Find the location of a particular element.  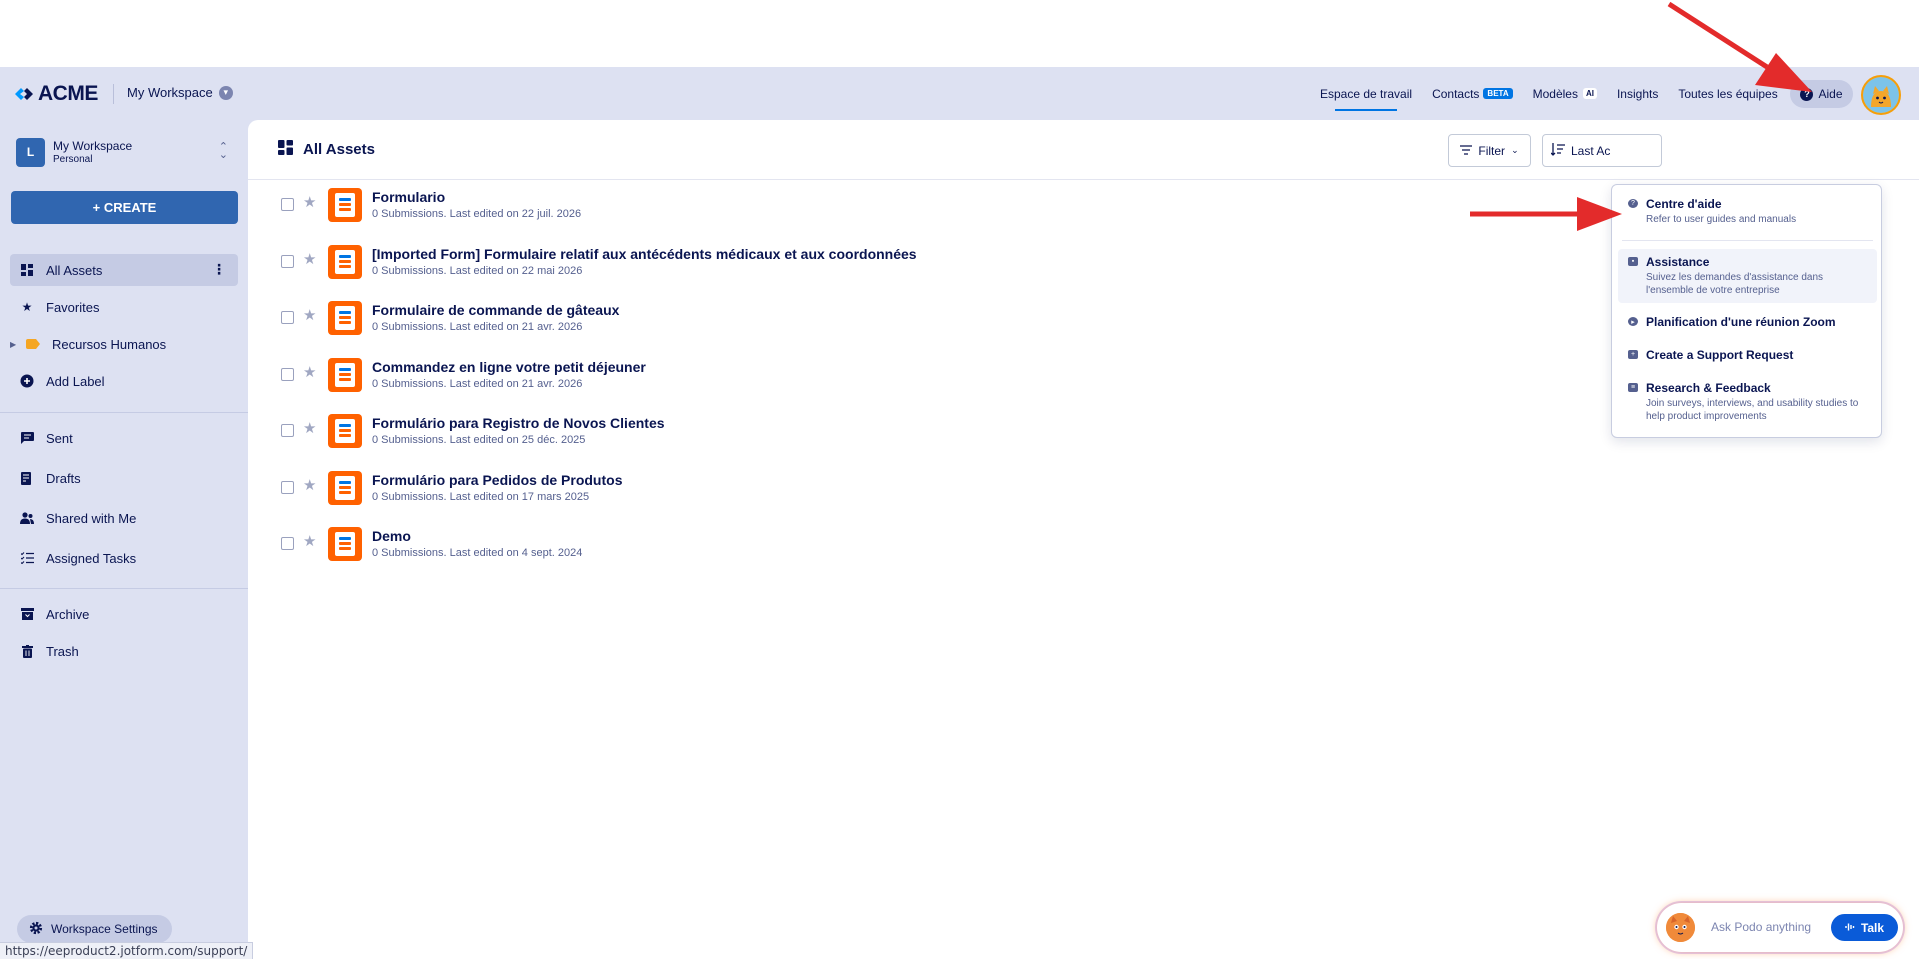

create-button: + CREATE is located at coordinates (124, 207).